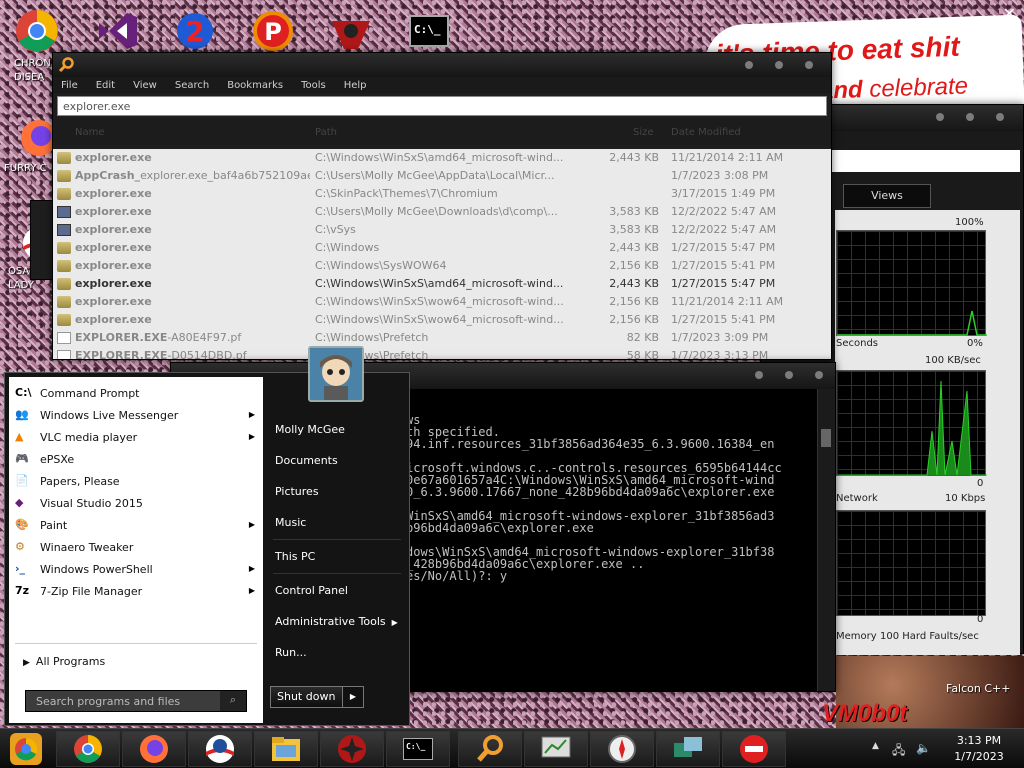  I want to click on taskbar-task-manager-button, so click(556, 749).